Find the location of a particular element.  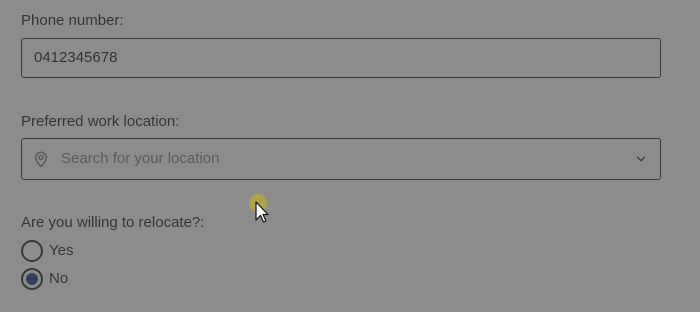

relocate-no-radio is located at coordinates (32, 279).